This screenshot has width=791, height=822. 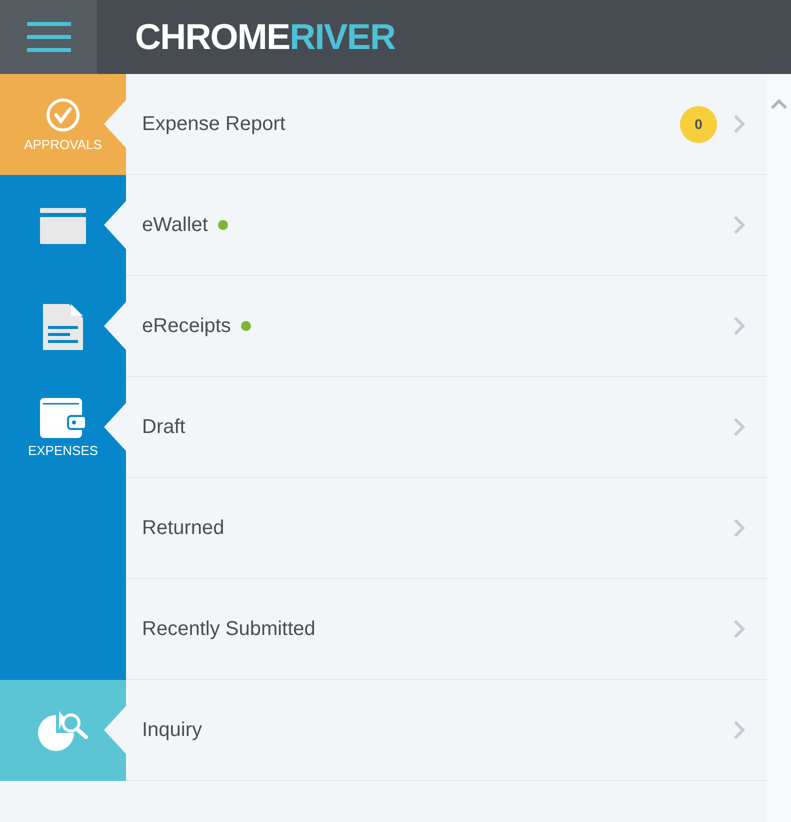 I want to click on item-label: Recently Submitted, so click(x=229, y=629).